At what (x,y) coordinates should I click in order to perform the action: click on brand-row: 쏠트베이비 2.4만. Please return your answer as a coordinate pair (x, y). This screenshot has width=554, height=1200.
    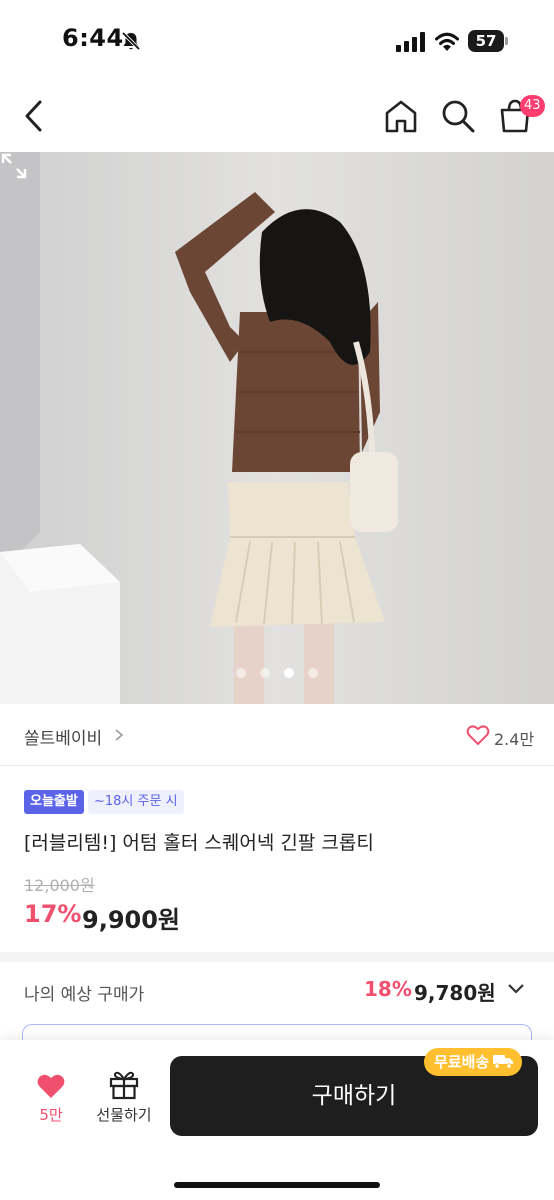
    Looking at the image, I should click on (277, 735).